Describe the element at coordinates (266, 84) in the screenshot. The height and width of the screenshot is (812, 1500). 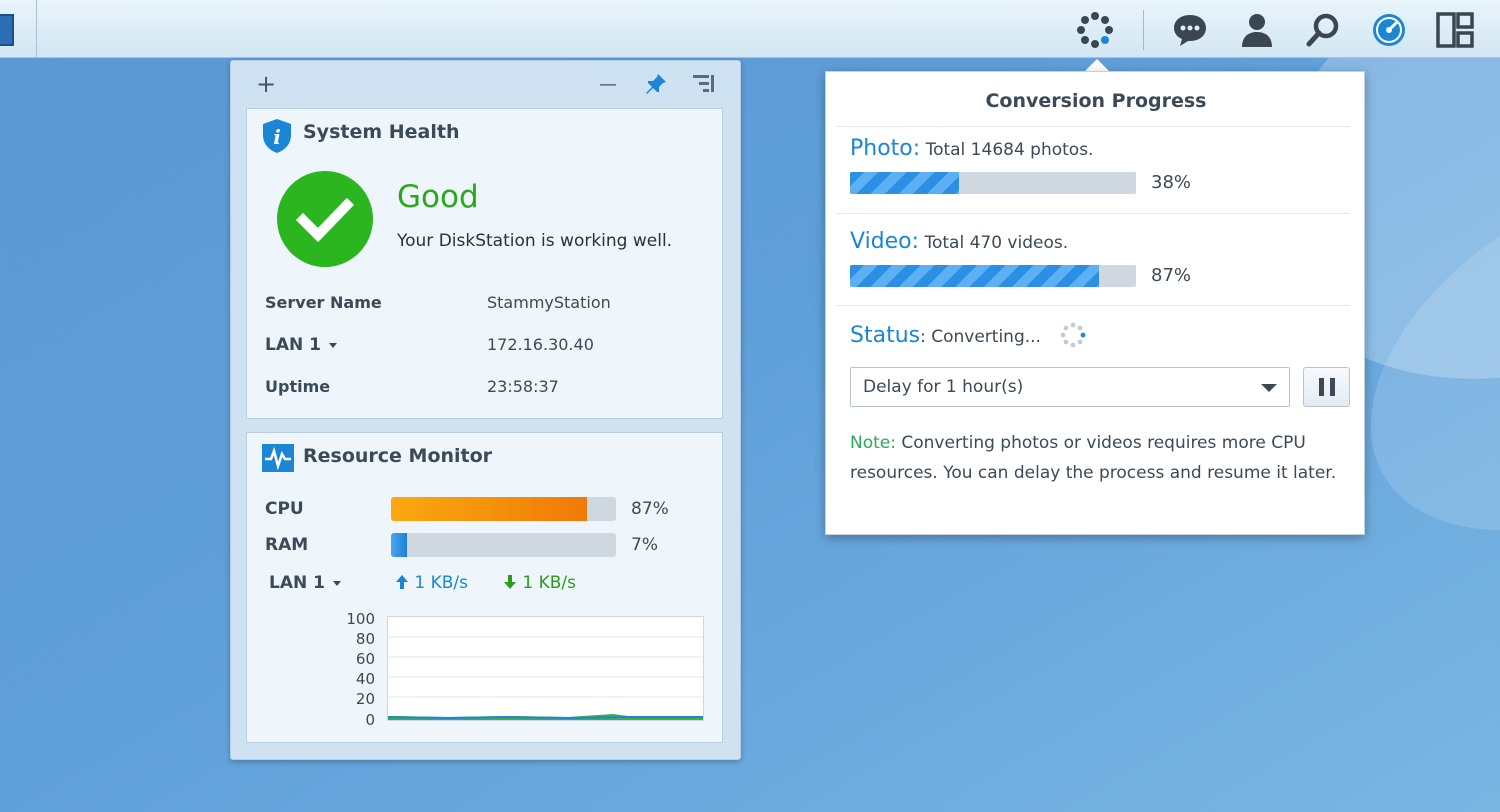
I see `add-widget-button: +` at that location.